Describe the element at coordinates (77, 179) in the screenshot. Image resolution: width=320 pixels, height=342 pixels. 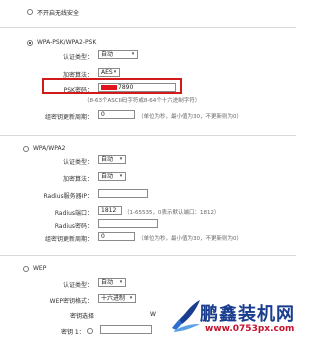
I see `wpa-enc-label: 加密算法：` at that location.